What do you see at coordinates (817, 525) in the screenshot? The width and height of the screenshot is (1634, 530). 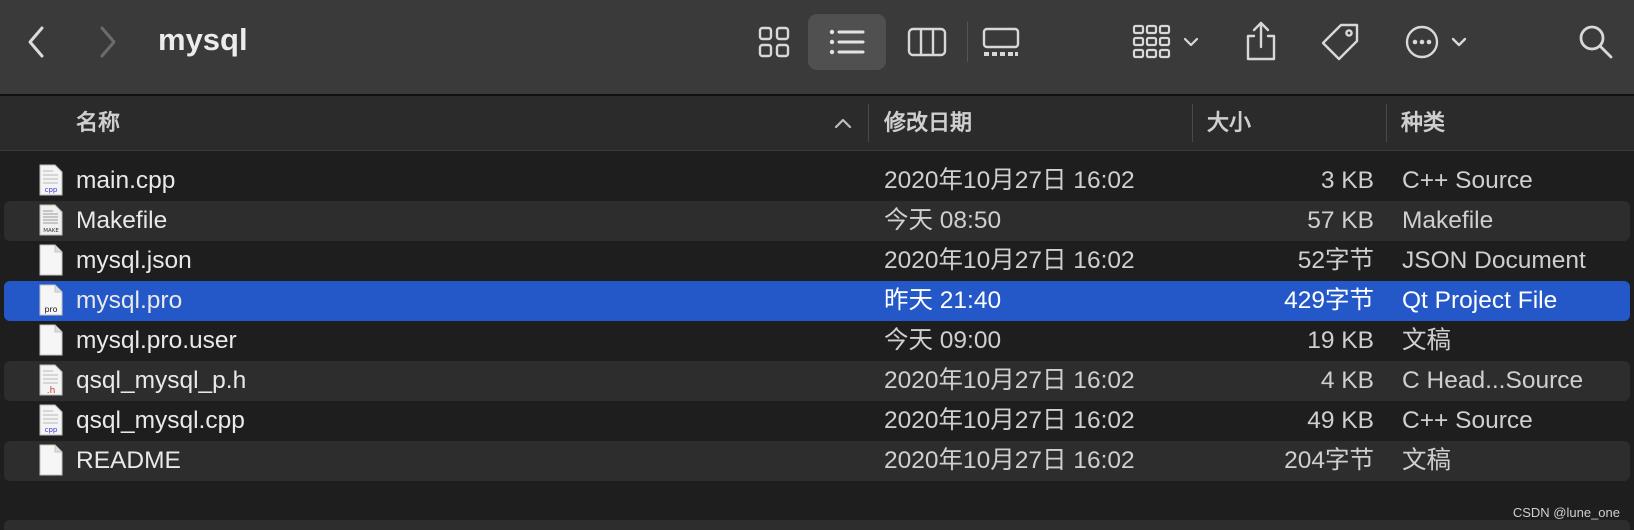 I see `empty-row` at bounding box center [817, 525].